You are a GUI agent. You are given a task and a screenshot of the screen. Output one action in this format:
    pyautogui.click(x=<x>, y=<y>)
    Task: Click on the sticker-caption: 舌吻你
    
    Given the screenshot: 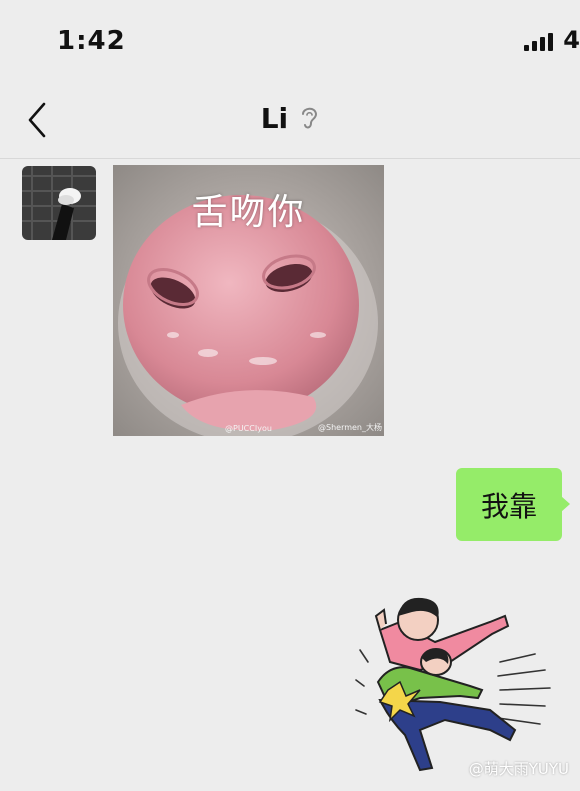 What is the action you would take?
    pyautogui.click(x=248, y=212)
    